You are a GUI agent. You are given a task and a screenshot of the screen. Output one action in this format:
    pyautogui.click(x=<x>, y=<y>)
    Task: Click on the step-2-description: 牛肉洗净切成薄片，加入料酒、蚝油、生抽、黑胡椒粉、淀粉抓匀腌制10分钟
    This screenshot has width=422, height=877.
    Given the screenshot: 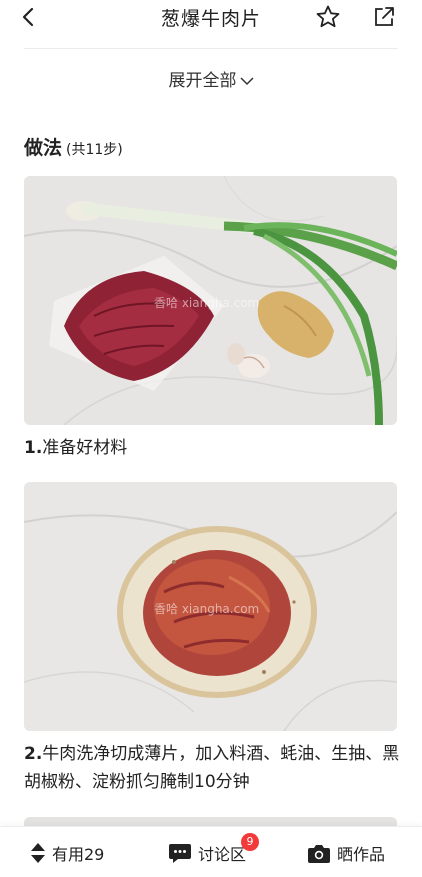 What is the action you would take?
    pyautogui.click(x=212, y=768)
    